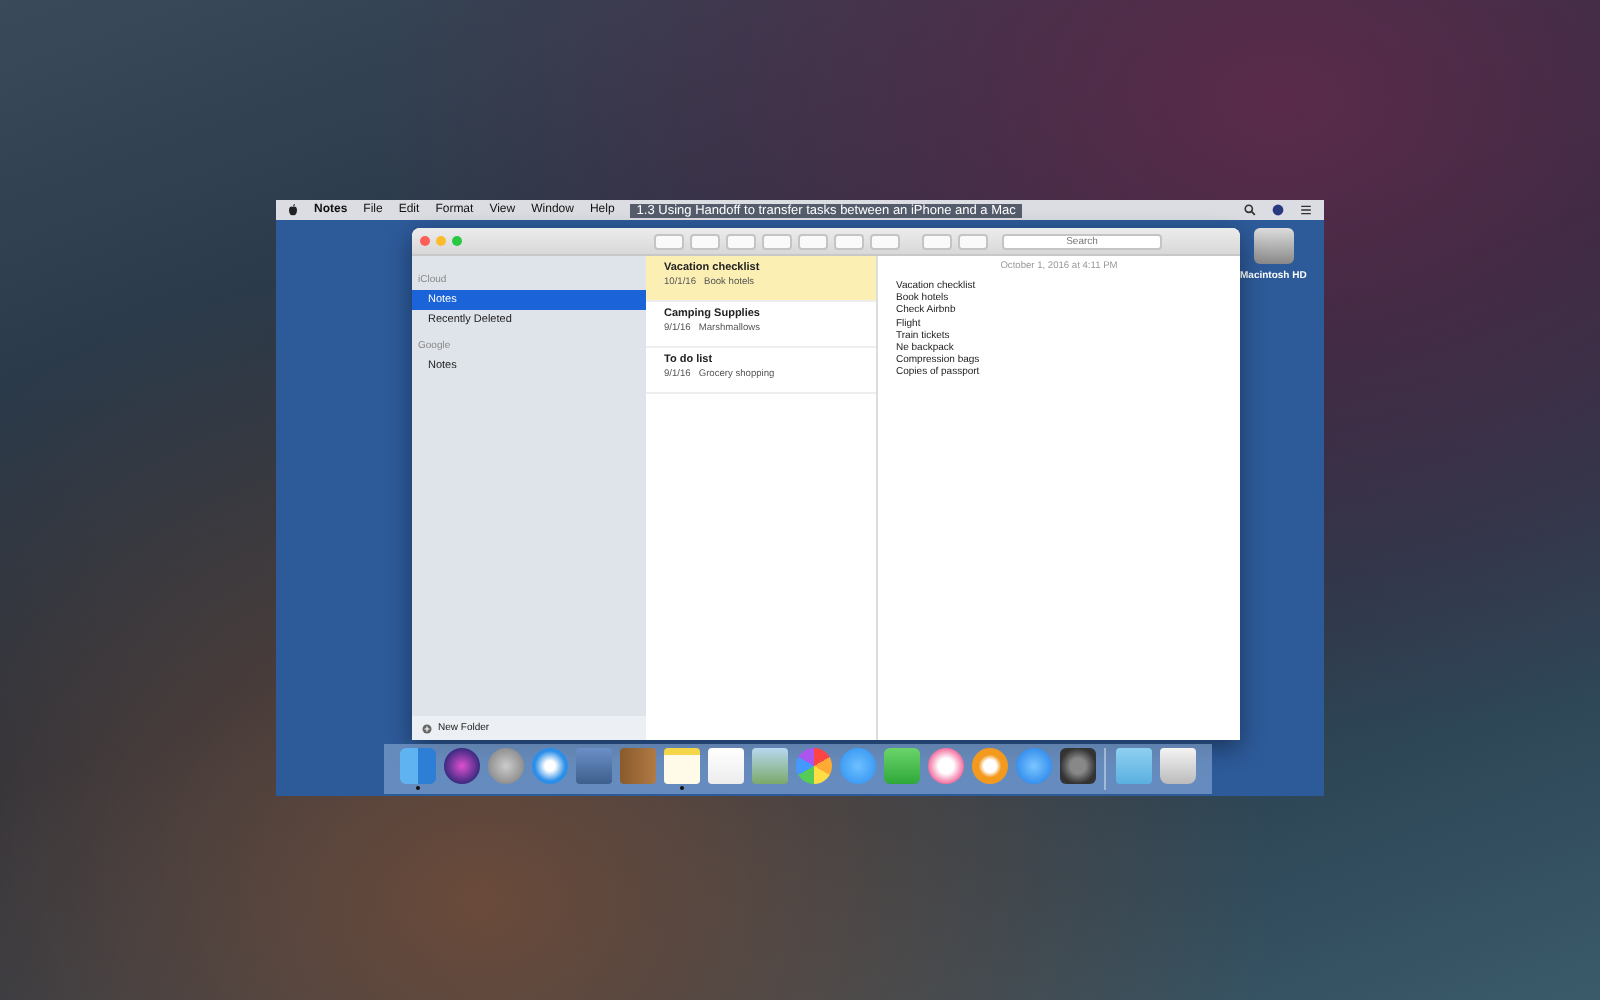  What do you see at coordinates (425, 241) in the screenshot?
I see `close-icon` at bounding box center [425, 241].